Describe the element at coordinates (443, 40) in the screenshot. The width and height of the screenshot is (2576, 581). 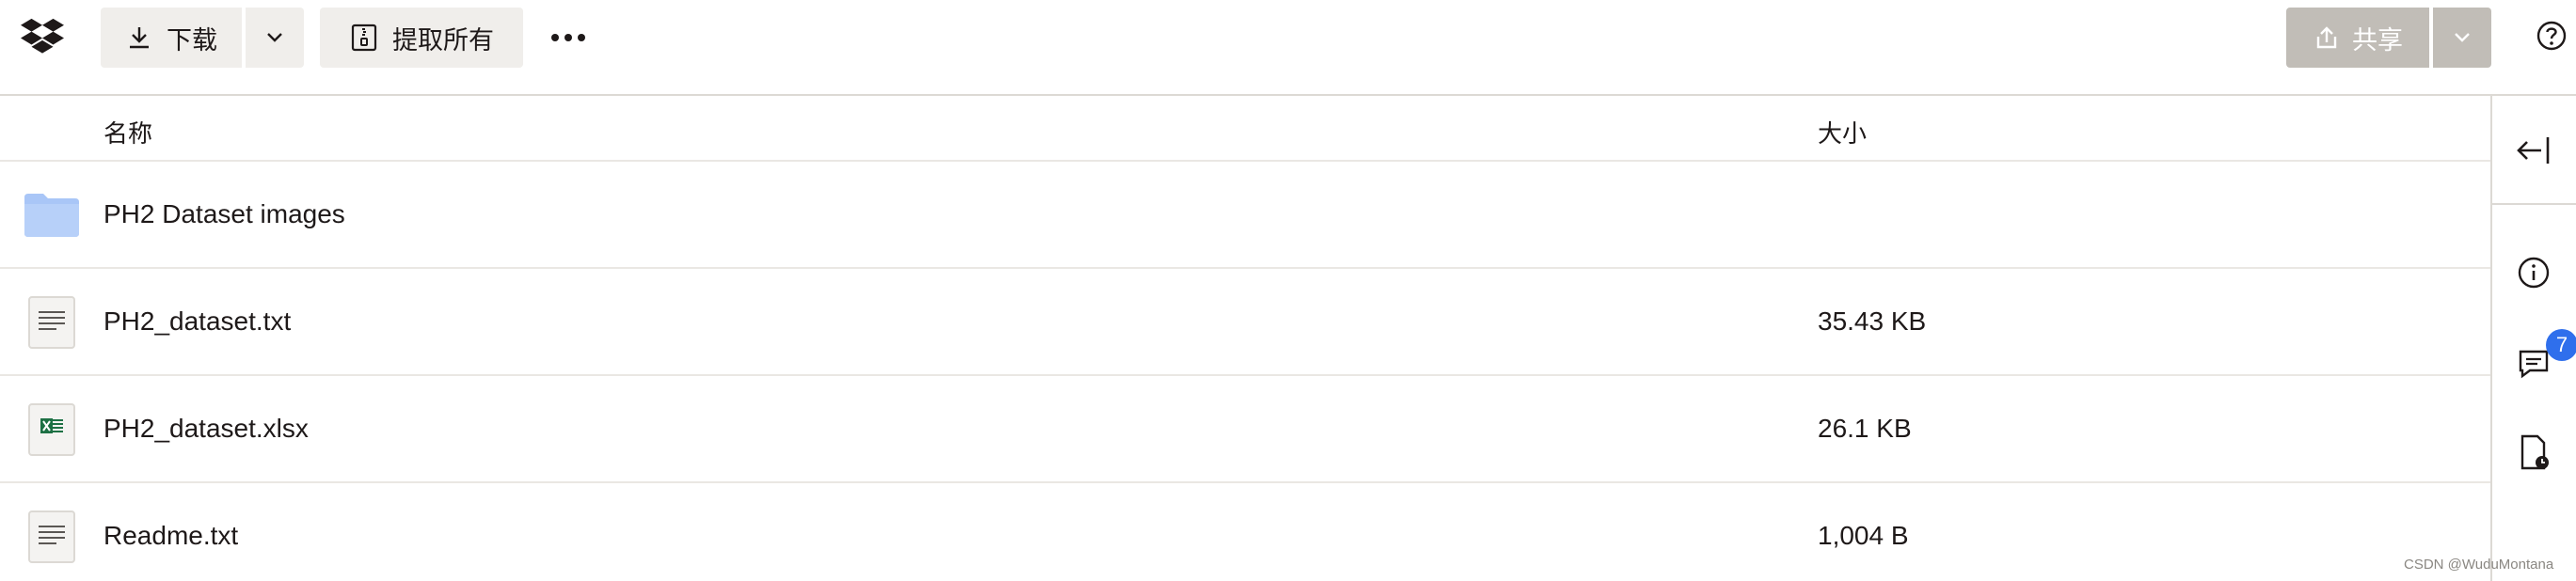
I see `extract-all-label: 提取所有` at that location.